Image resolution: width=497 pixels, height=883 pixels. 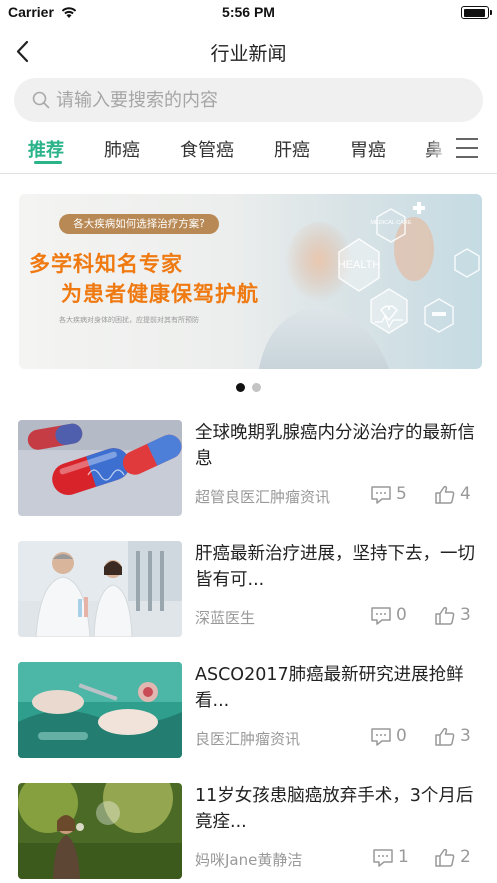 What do you see at coordinates (240, 387) in the screenshot?
I see `pagination-dot-active` at bounding box center [240, 387].